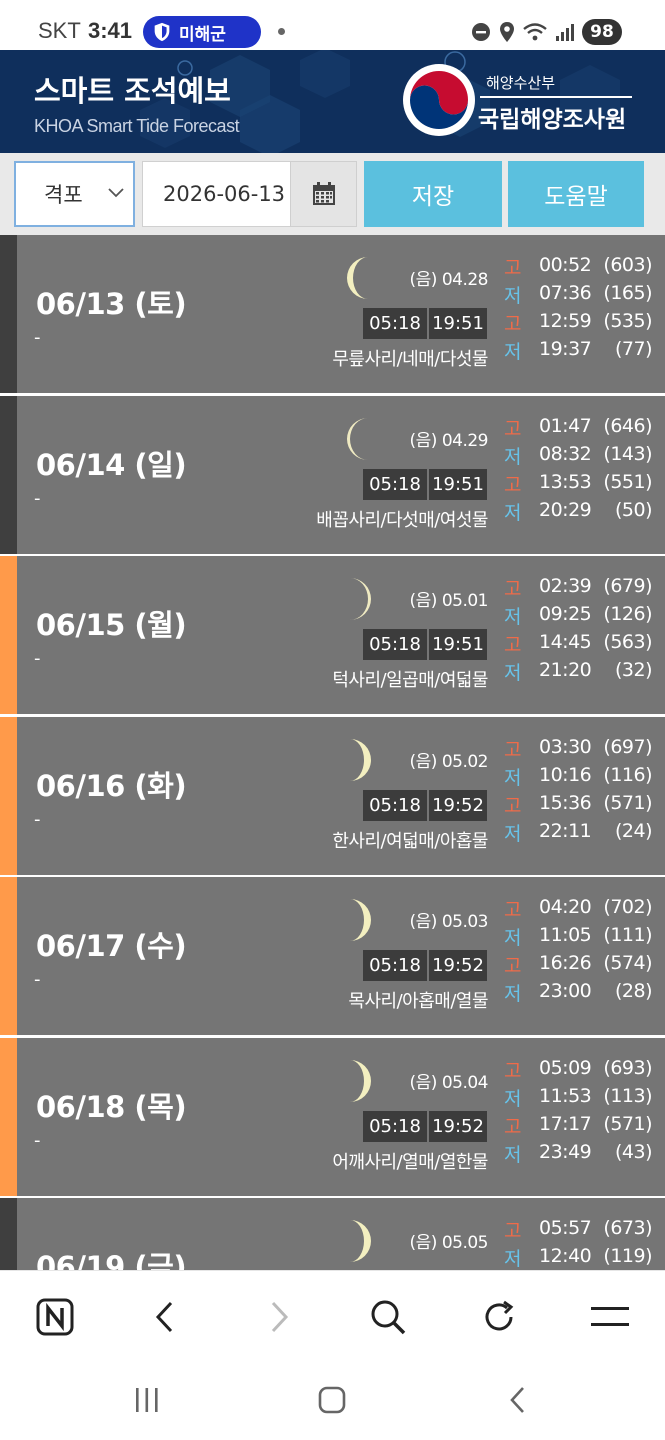 This screenshot has width=665, height=1440. What do you see at coordinates (633, 349) in the screenshot?
I see `tide-level: (77)` at bounding box center [633, 349].